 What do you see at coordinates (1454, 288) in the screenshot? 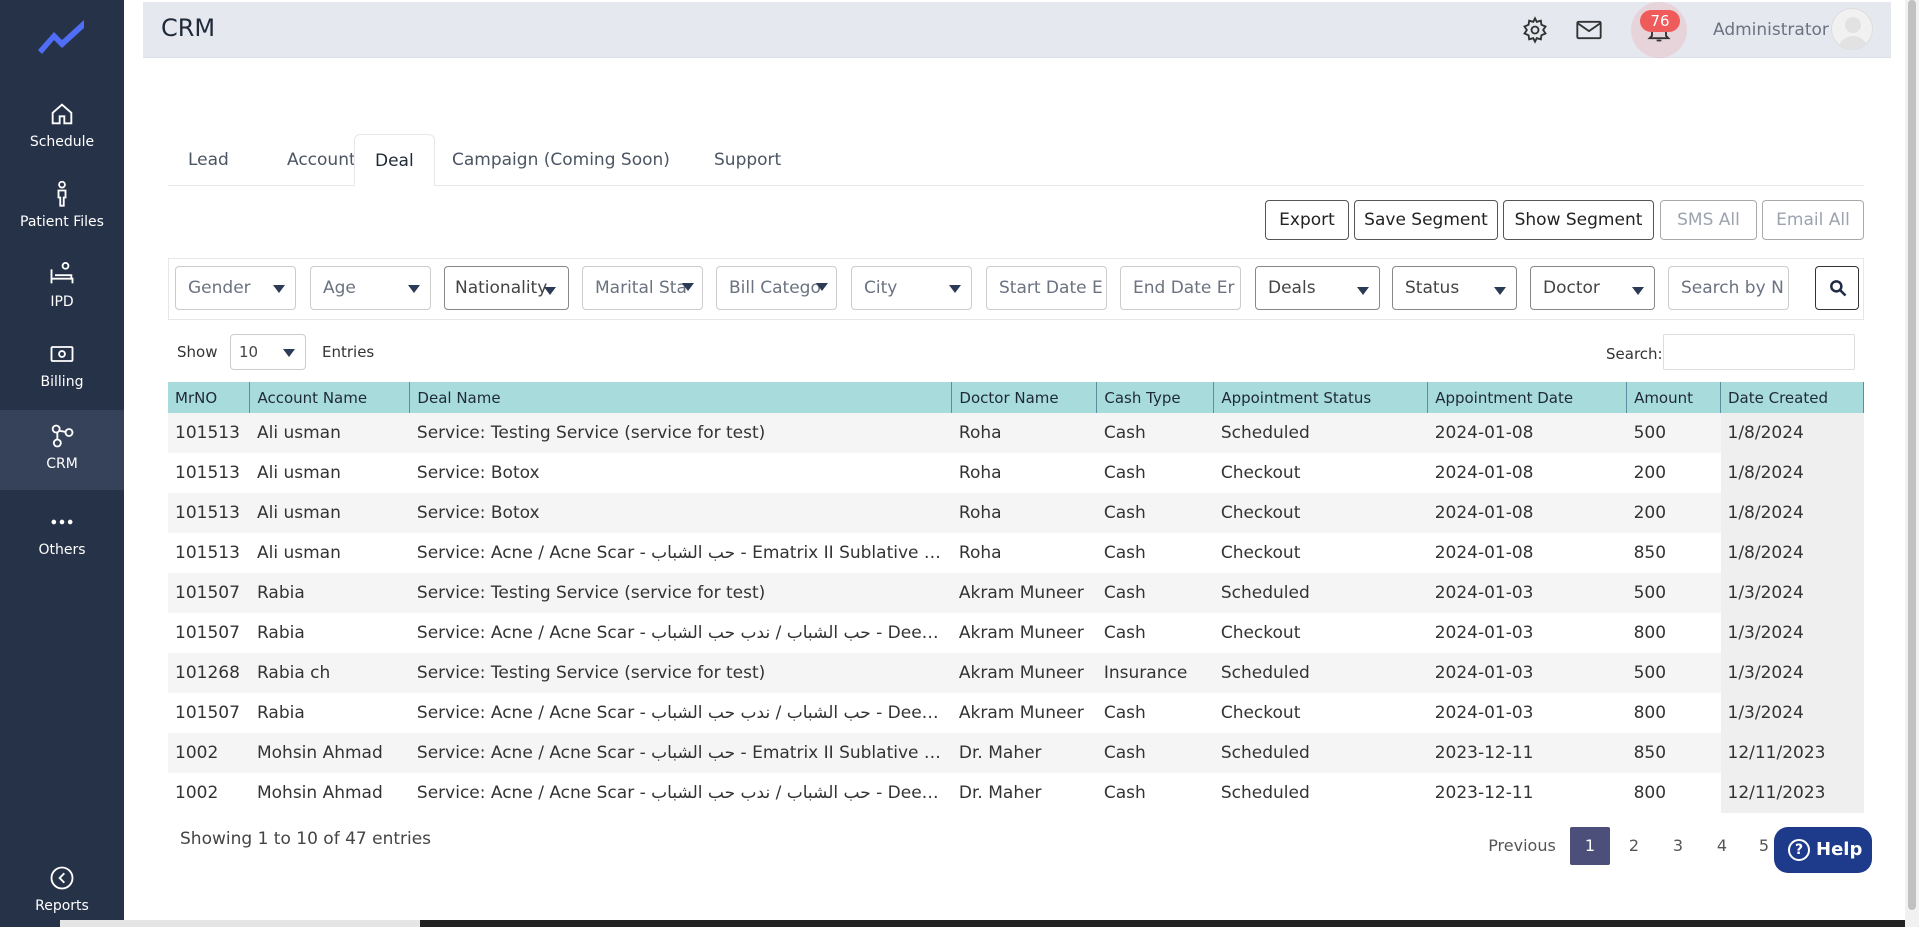
I see `status-select: Status` at bounding box center [1454, 288].